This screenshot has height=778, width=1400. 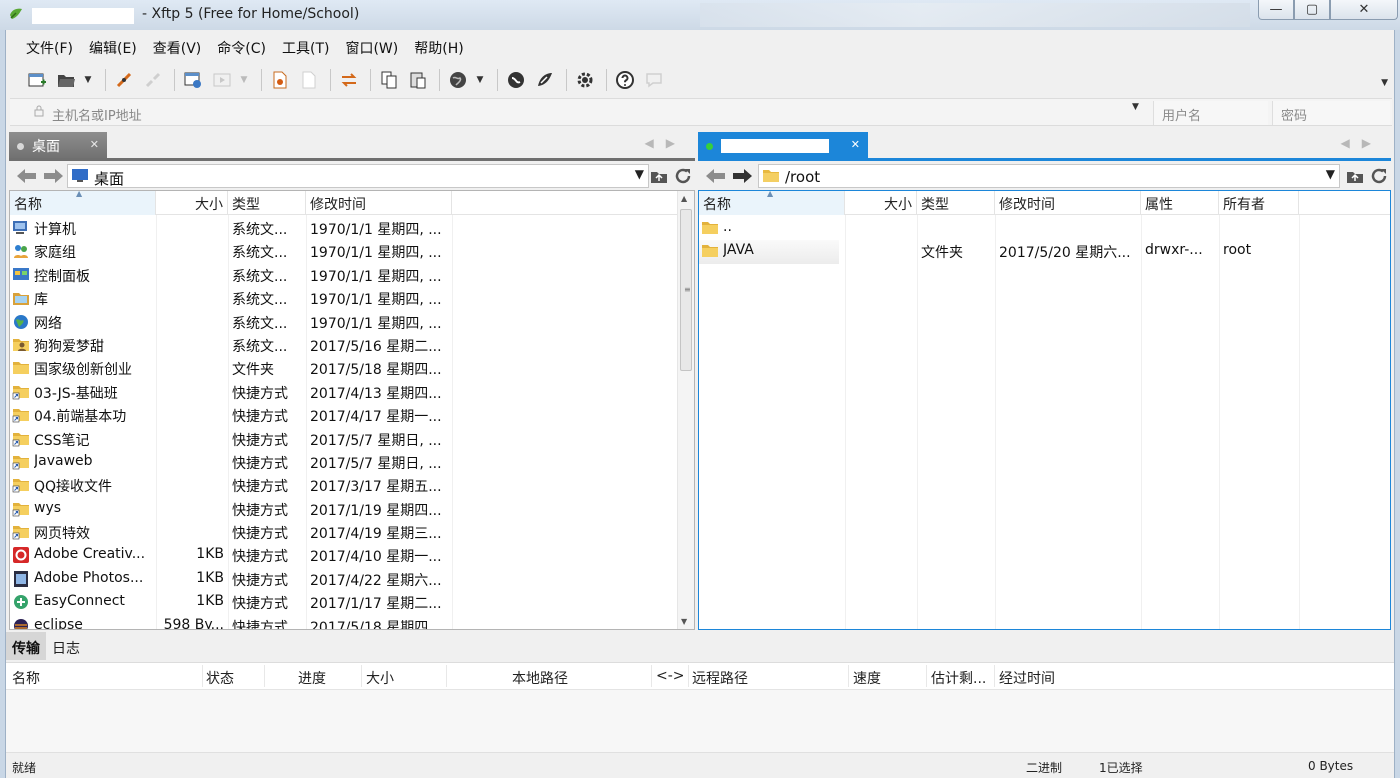 What do you see at coordinates (458, 80) in the screenshot?
I see `globe-icon` at bounding box center [458, 80].